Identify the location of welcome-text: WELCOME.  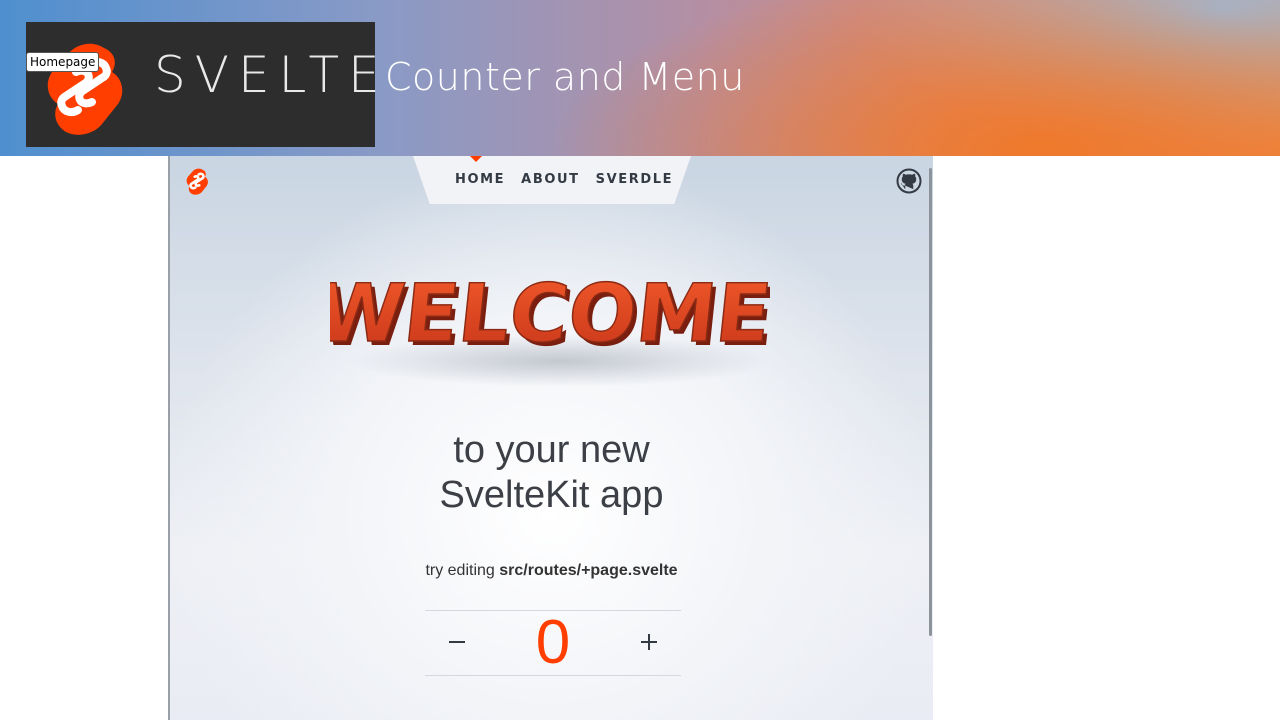
(550, 313).